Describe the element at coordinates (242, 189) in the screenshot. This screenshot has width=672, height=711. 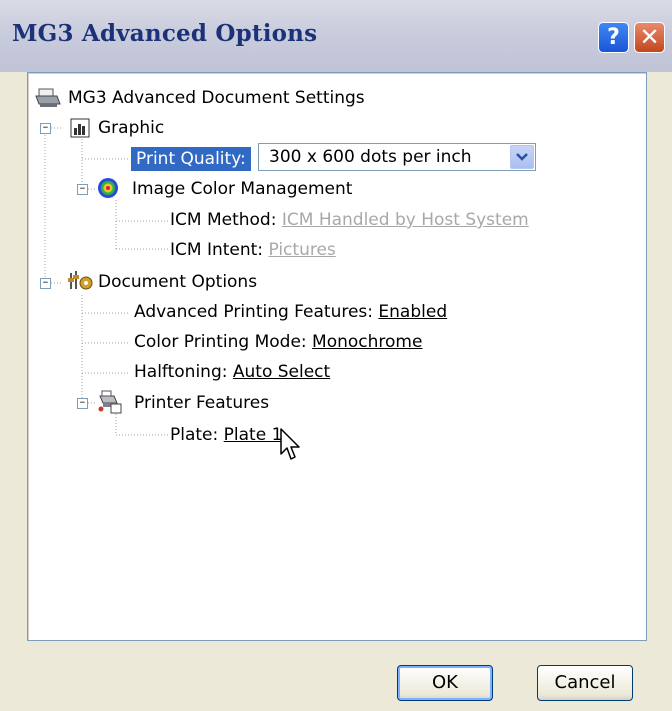
I see `icm-label: Image Color Management` at that location.